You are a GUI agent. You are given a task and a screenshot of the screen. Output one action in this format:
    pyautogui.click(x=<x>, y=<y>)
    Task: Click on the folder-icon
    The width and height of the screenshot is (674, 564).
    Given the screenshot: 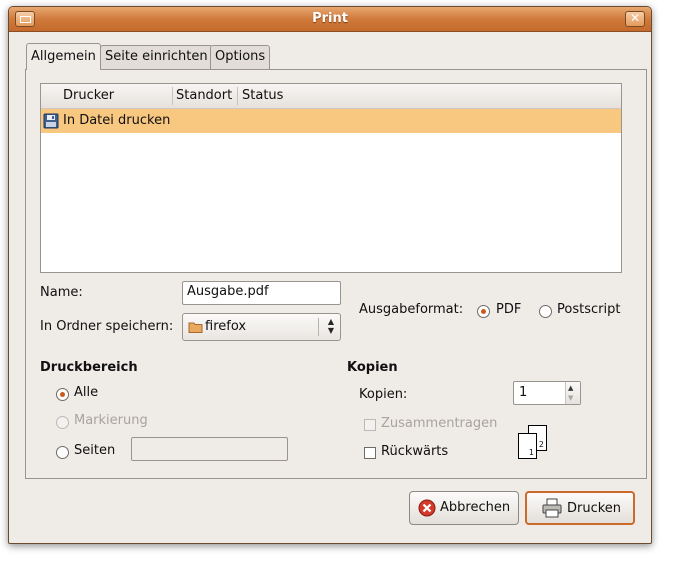 What is the action you would take?
    pyautogui.click(x=195, y=327)
    